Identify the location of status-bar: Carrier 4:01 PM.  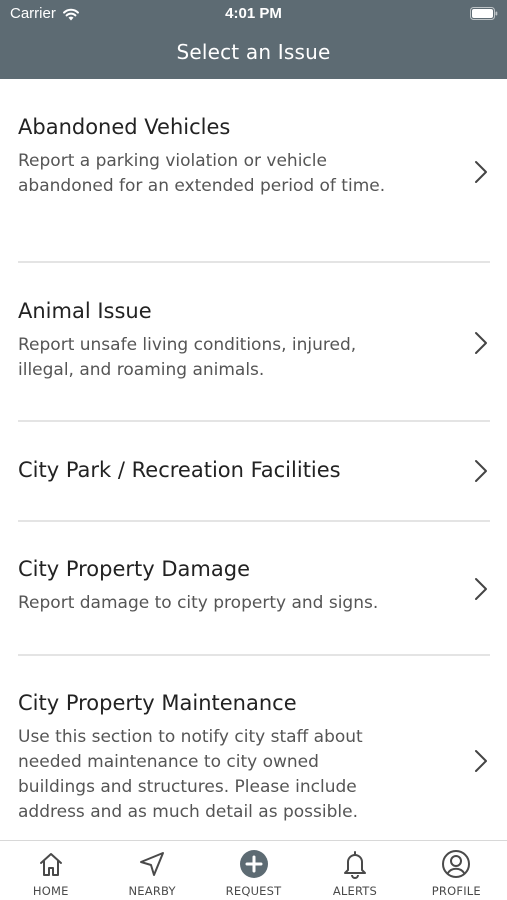
(253, 14).